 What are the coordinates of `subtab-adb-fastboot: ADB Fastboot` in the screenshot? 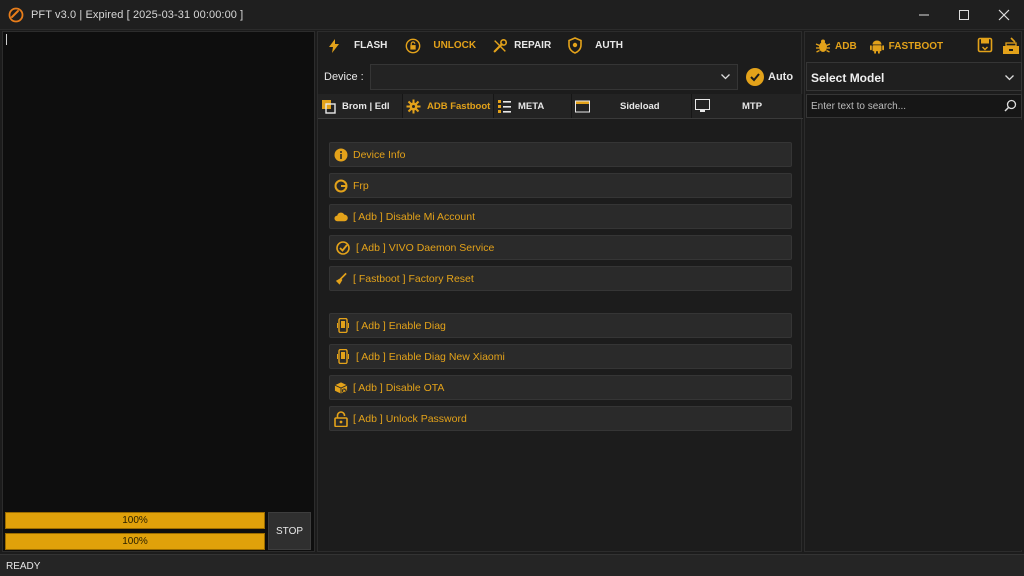 It's located at (448, 106).